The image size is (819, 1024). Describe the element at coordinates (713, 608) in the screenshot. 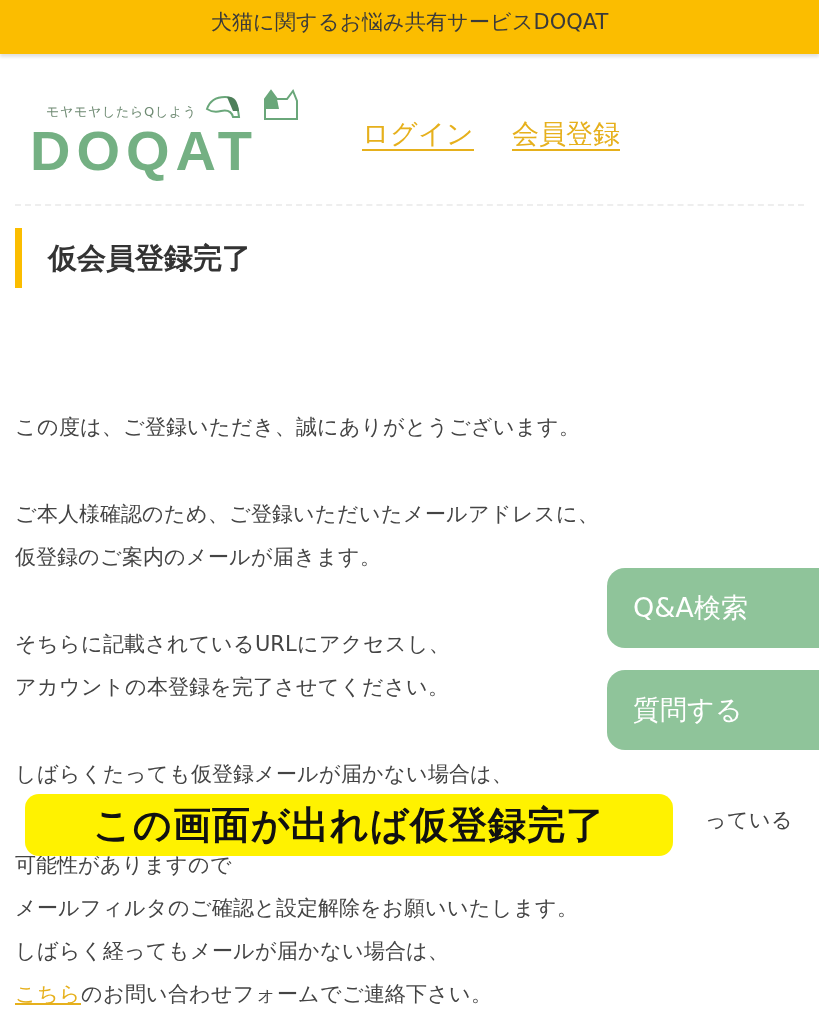

I see `floating-button: Q&A検索` at that location.